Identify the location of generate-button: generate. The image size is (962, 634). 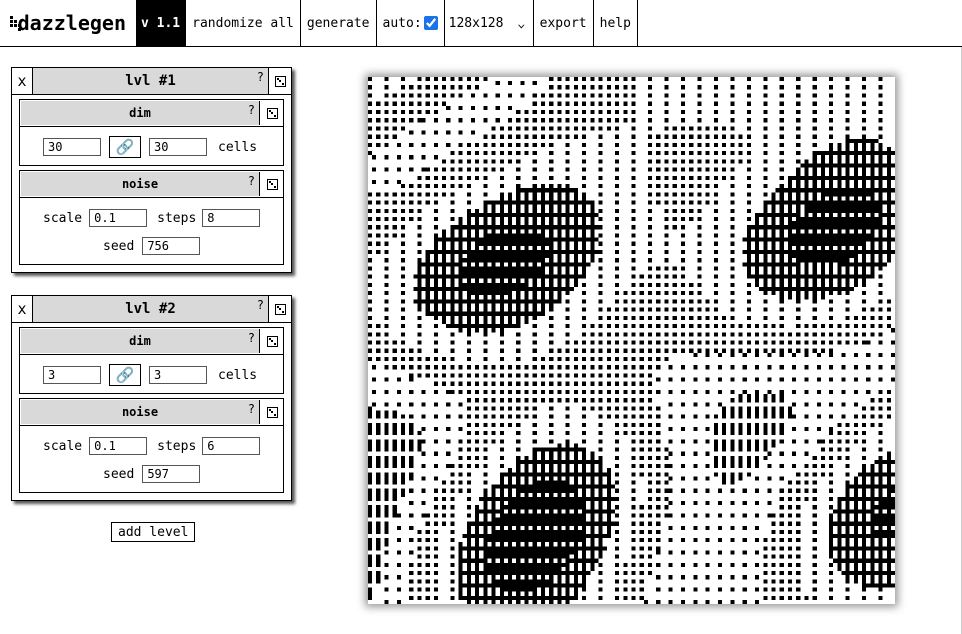
(339, 23).